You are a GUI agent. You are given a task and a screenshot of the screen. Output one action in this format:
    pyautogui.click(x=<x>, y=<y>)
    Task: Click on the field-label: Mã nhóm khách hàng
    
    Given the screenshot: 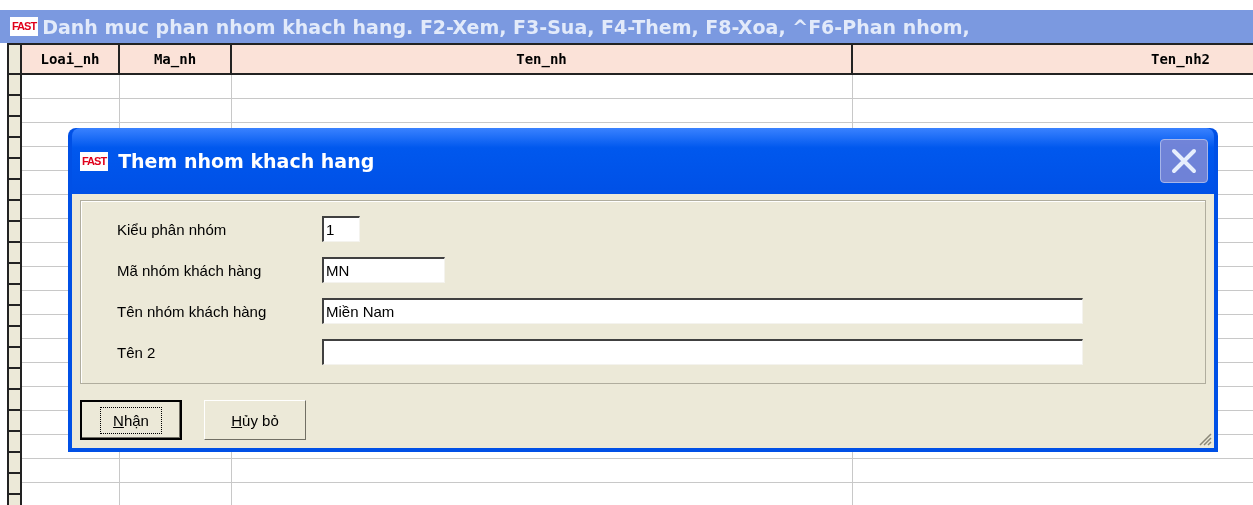 What is the action you would take?
    pyautogui.click(x=190, y=270)
    